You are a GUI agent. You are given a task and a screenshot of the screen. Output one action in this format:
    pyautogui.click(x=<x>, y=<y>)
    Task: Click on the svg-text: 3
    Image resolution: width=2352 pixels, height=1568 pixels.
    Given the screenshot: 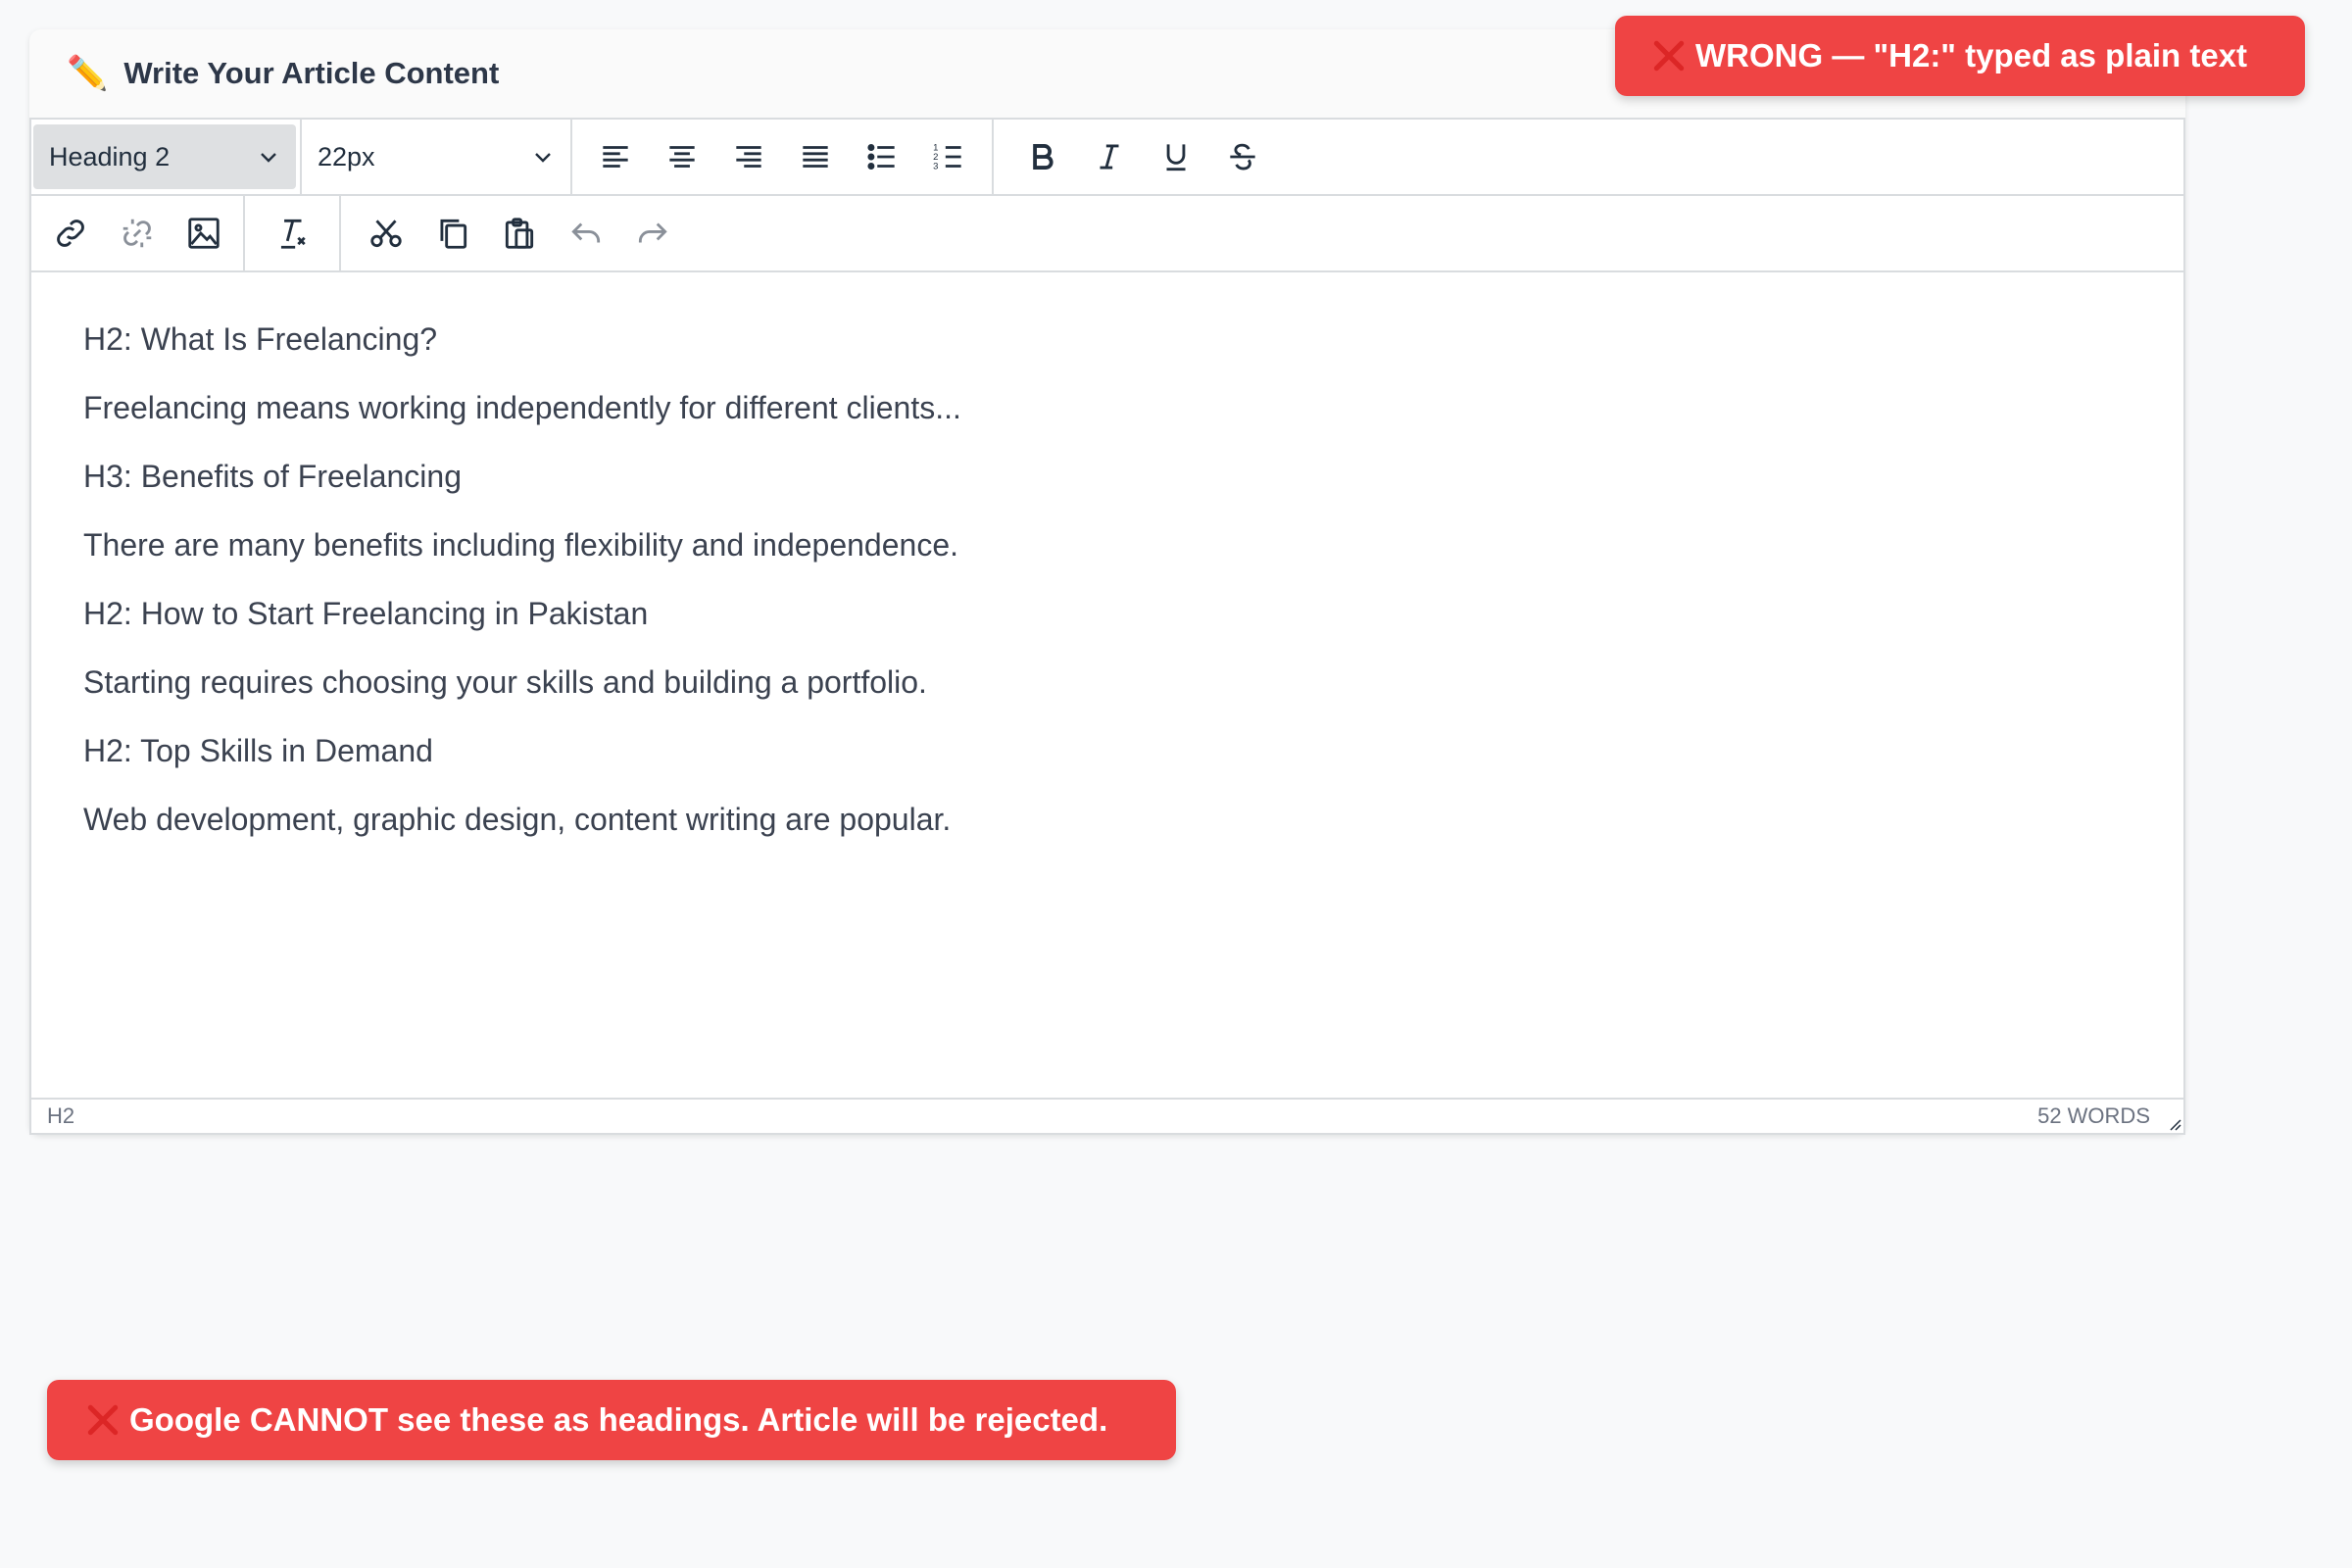 What is the action you would take?
    pyautogui.click(x=935, y=167)
    